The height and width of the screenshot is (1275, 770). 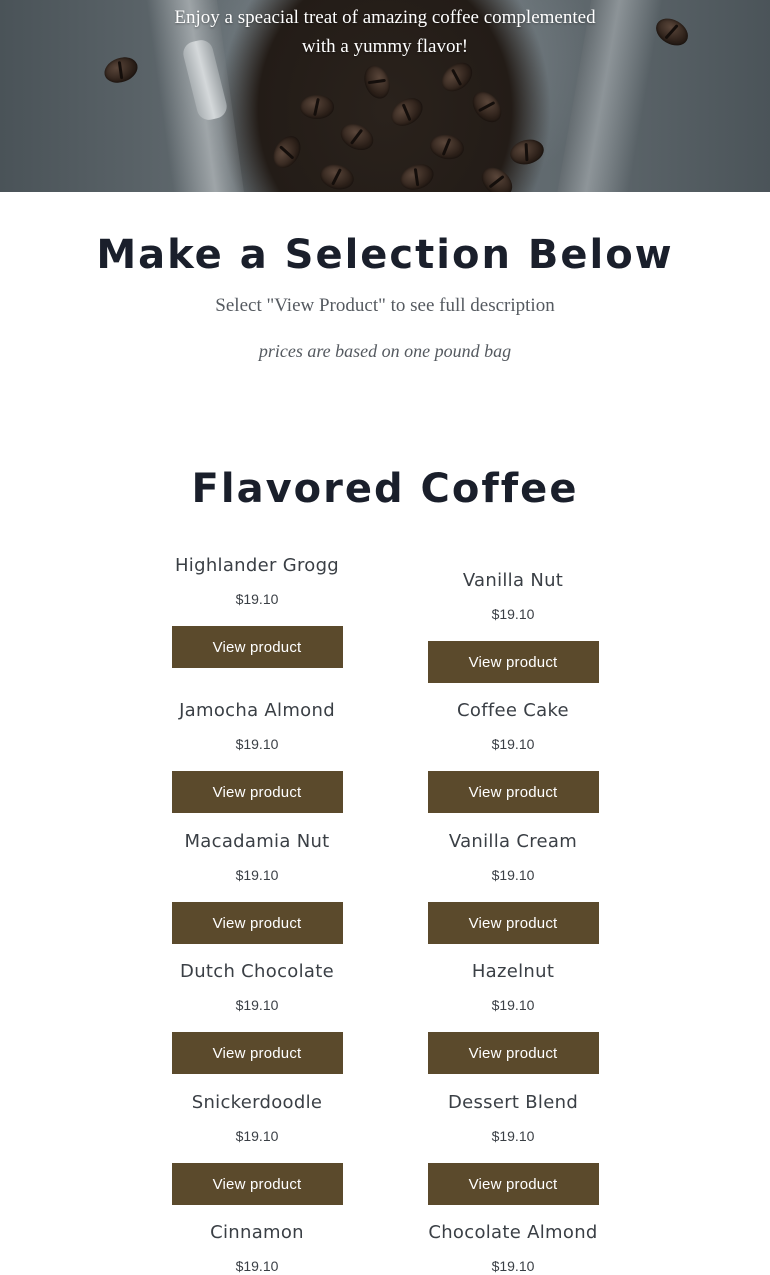 I want to click on product-name: Jamocha Almond, so click(x=257, y=710).